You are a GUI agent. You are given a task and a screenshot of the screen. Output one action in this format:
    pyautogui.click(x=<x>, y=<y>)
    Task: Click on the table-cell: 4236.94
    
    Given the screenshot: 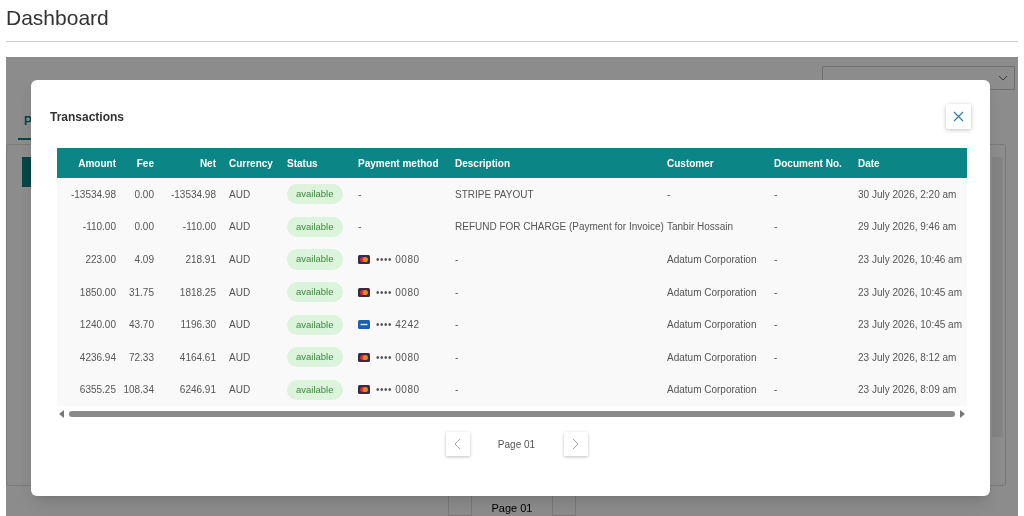 What is the action you would take?
    pyautogui.click(x=97, y=357)
    